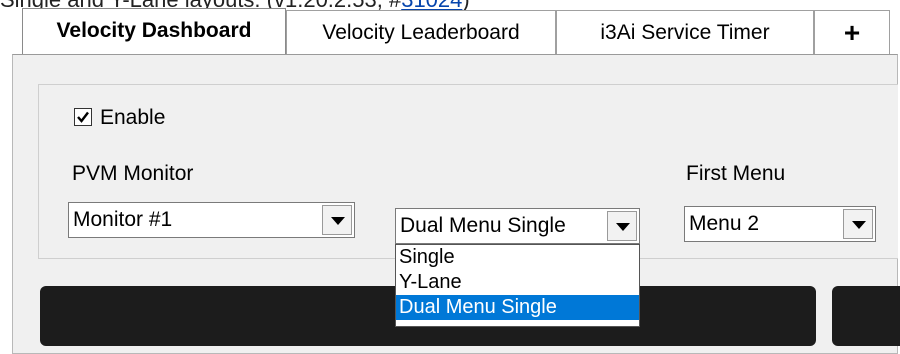  What do you see at coordinates (123, 219) in the screenshot?
I see `dropdown-value: Monitor #1` at bounding box center [123, 219].